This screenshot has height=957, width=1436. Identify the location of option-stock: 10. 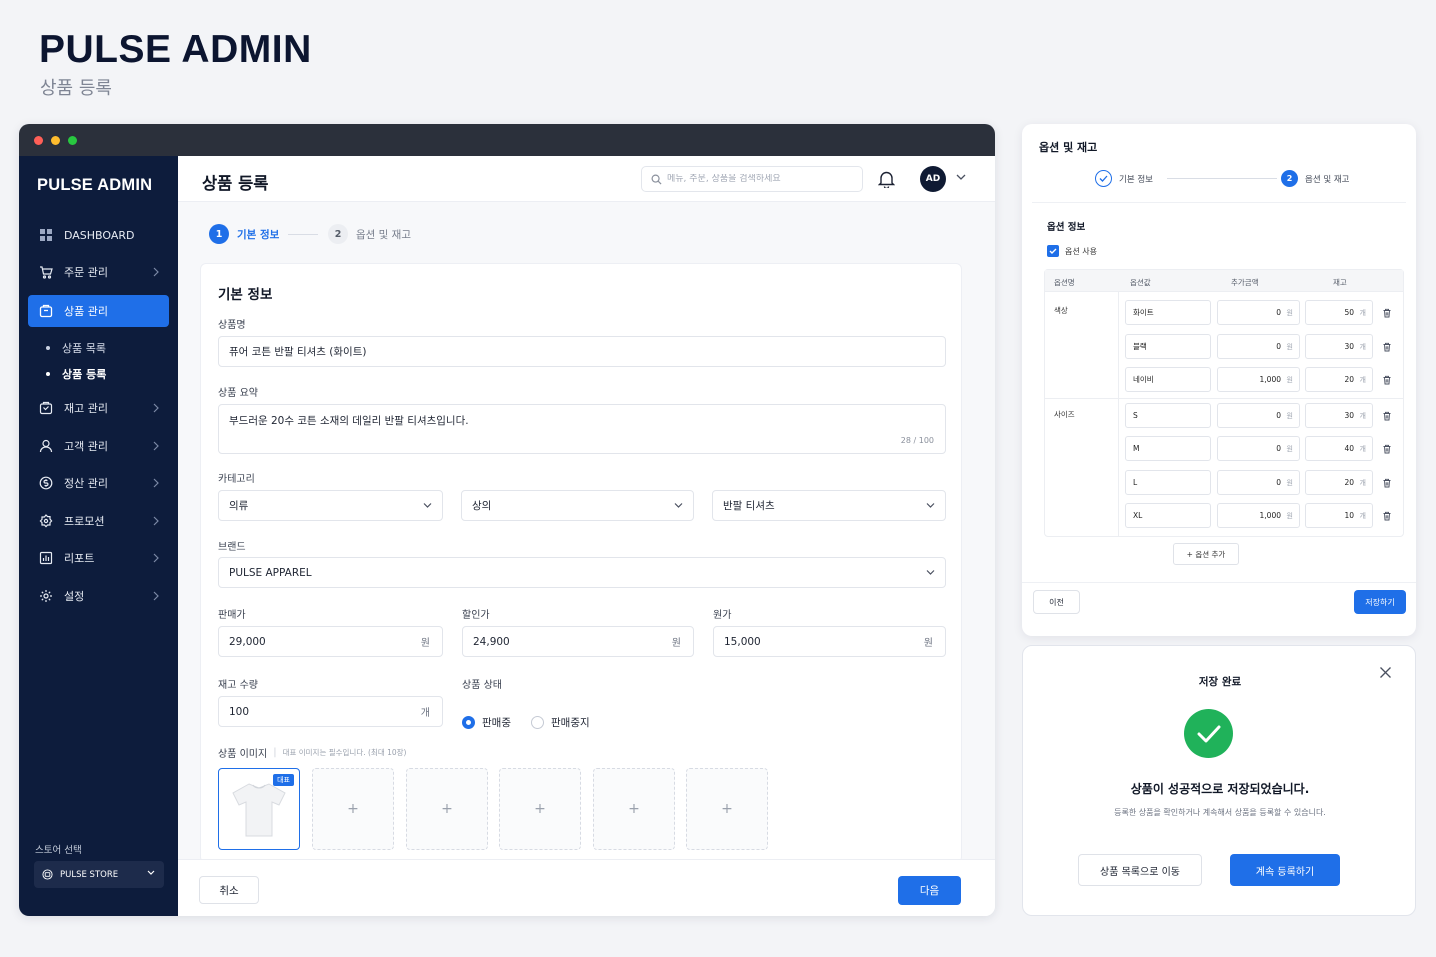
(1349, 515).